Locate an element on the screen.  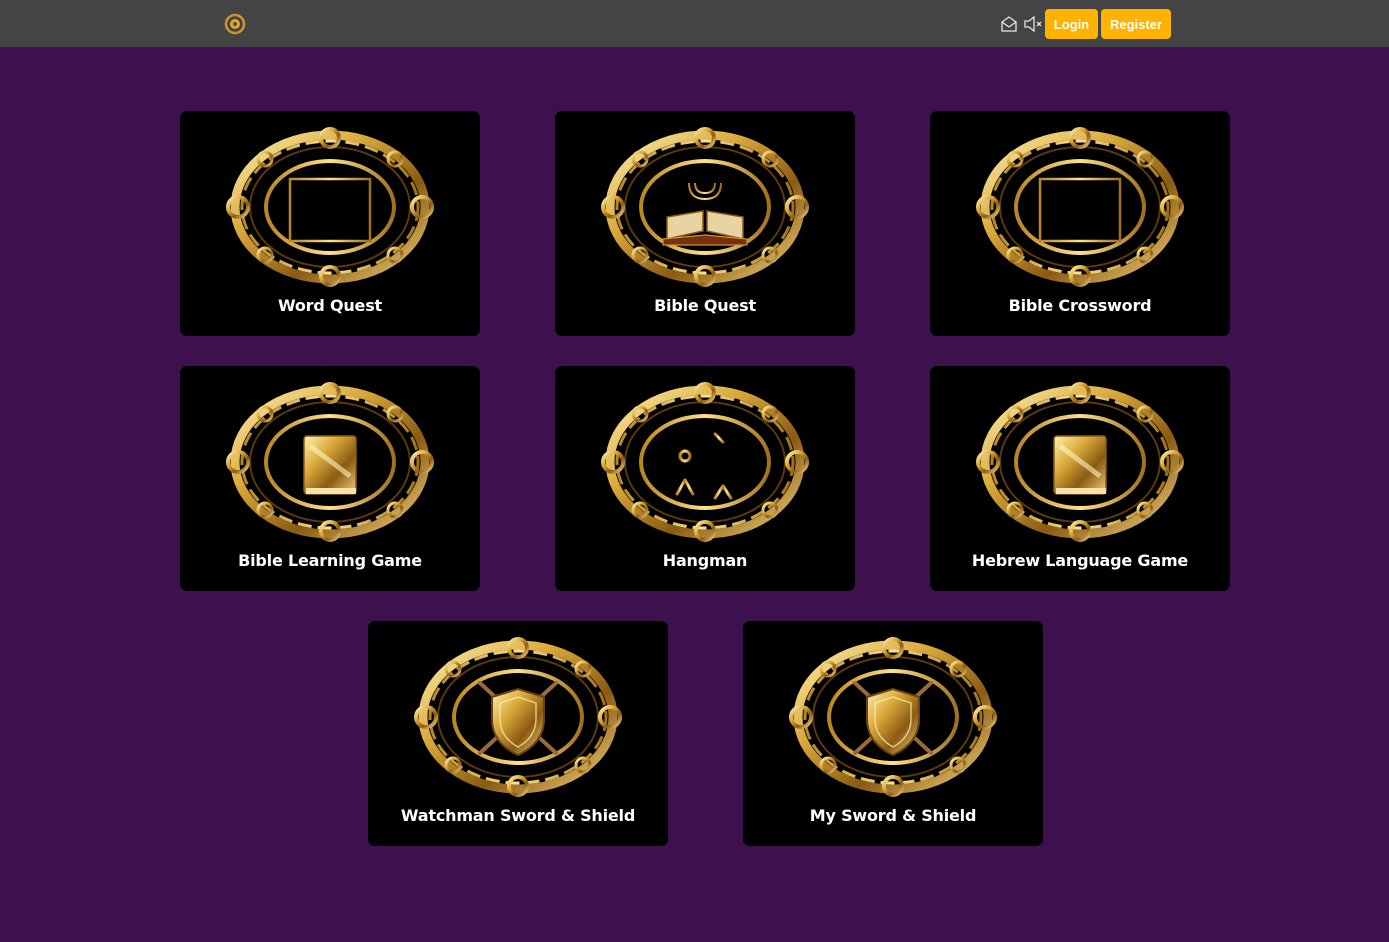
game-title: Hebrew Language Game is located at coordinates (1080, 560).